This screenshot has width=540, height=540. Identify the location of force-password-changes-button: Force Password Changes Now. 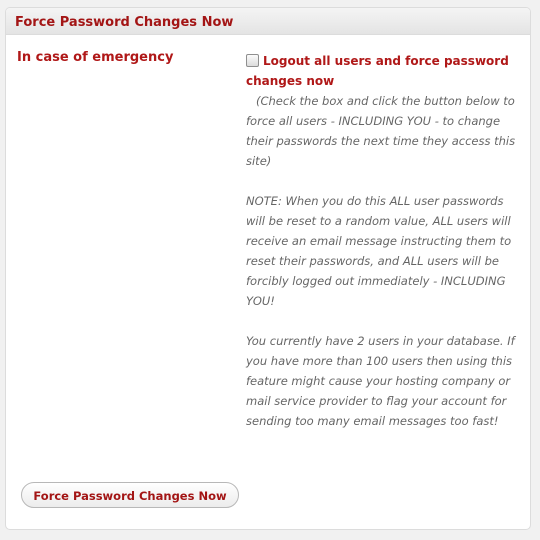
(130, 495).